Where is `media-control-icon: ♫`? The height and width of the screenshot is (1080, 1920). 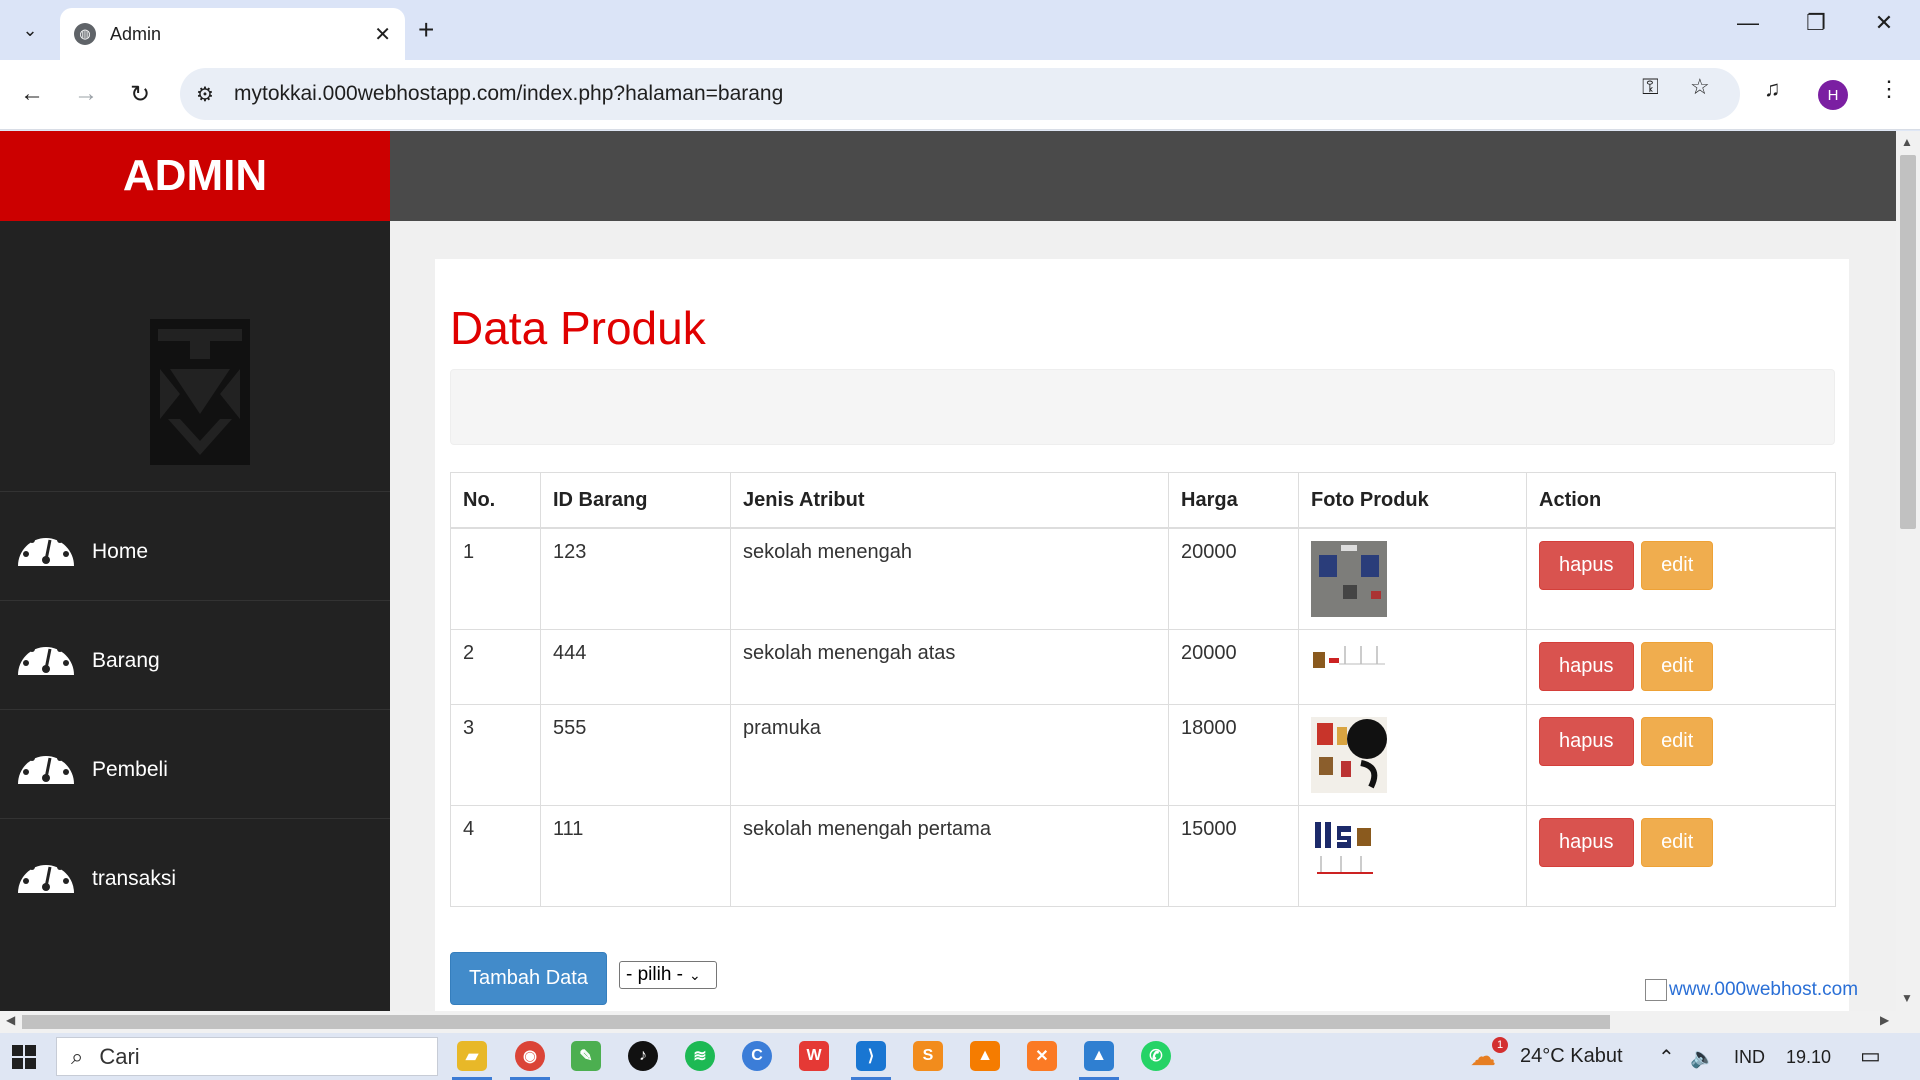 media-control-icon: ♫ is located at coordinates (1772, 89).